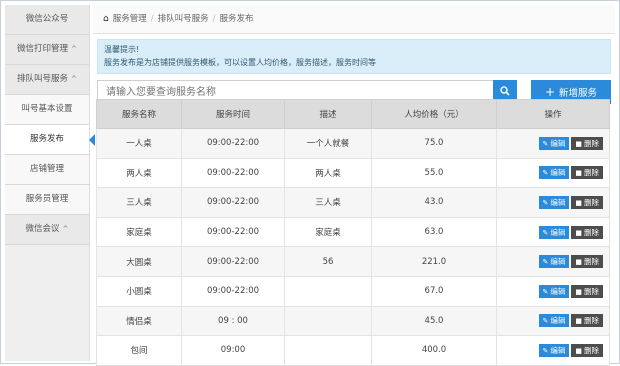 The image size is (620, 366). I want to click on sidebar-item-wechat-meeting: 微信会议 ^, so click(47, 230).